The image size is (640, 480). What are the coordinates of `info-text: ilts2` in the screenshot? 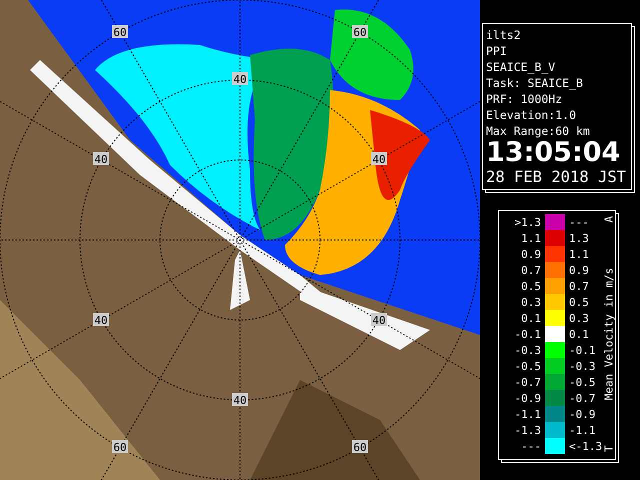 It's located at (504, 35).